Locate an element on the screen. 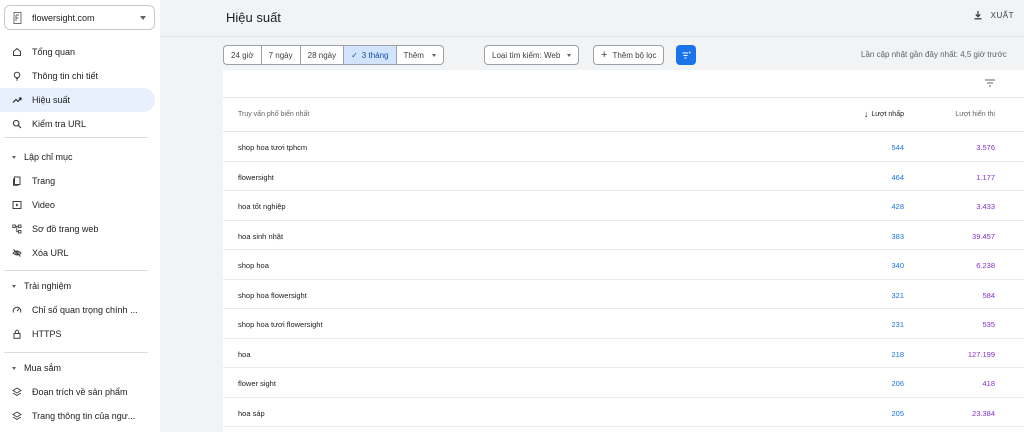  site-favicon-icon is located at coordinates (17, 17).